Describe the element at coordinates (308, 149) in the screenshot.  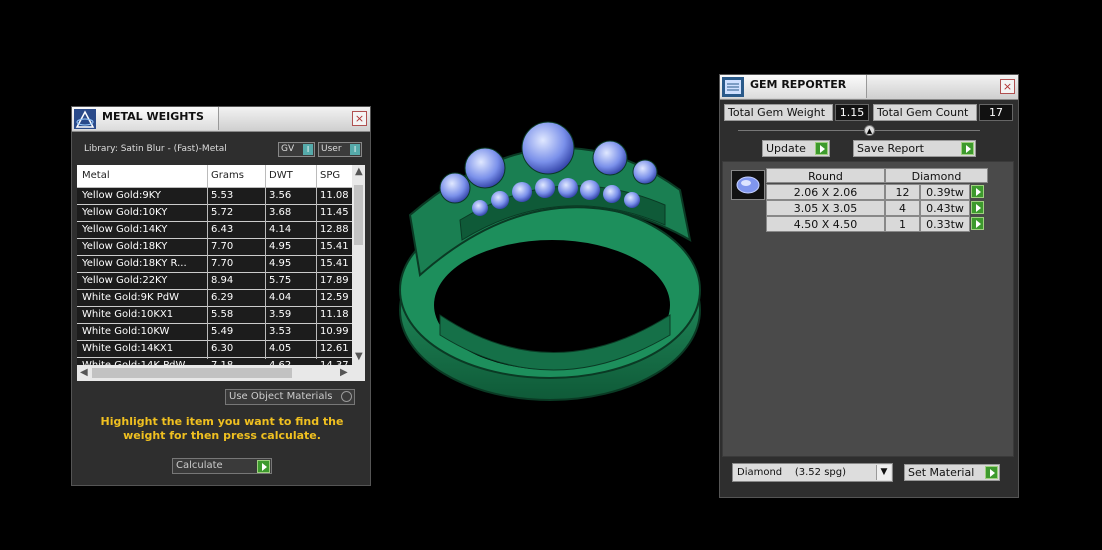
I see `gv-indicator-icon: I` at that location.